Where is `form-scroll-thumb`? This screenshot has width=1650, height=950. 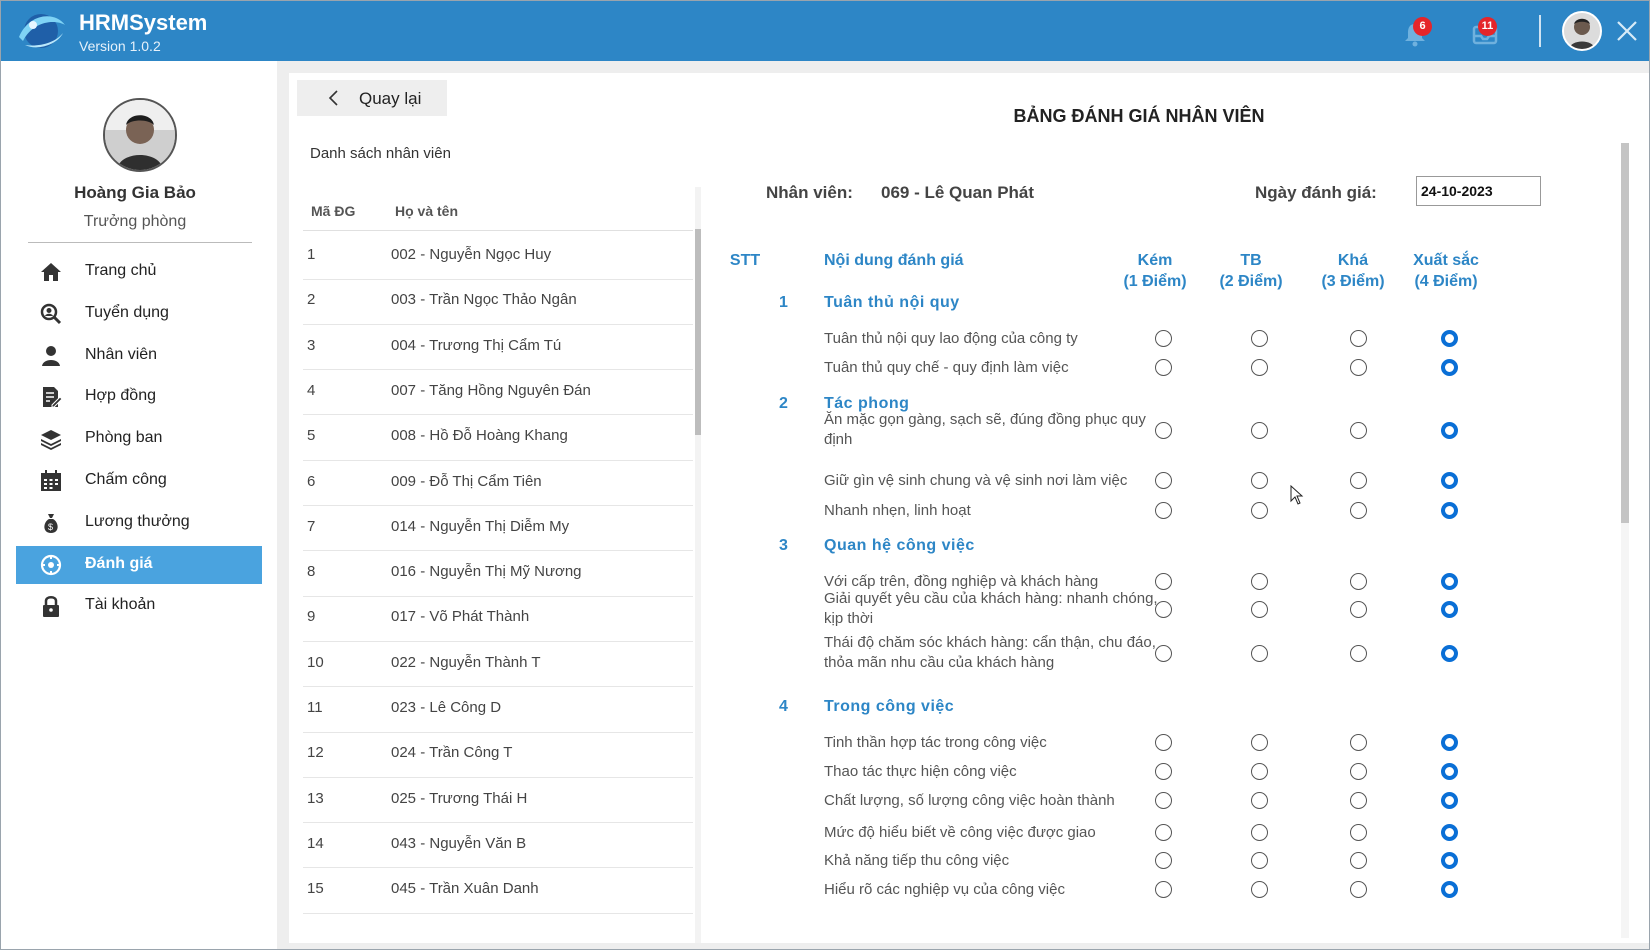 form-scroll-thumb is located at coordinates (1625, 333).